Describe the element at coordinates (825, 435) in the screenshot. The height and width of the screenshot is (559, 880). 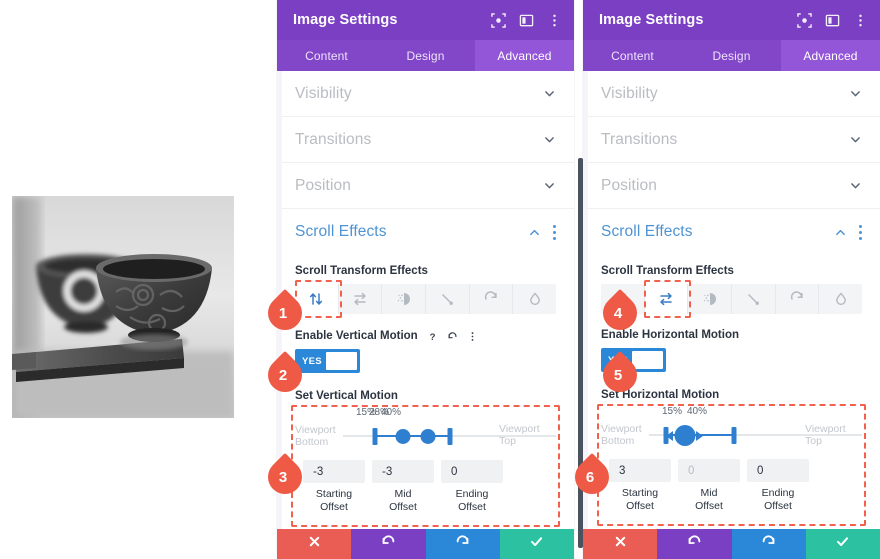
I see `viewport-top-label: Viewport Top` at that location.